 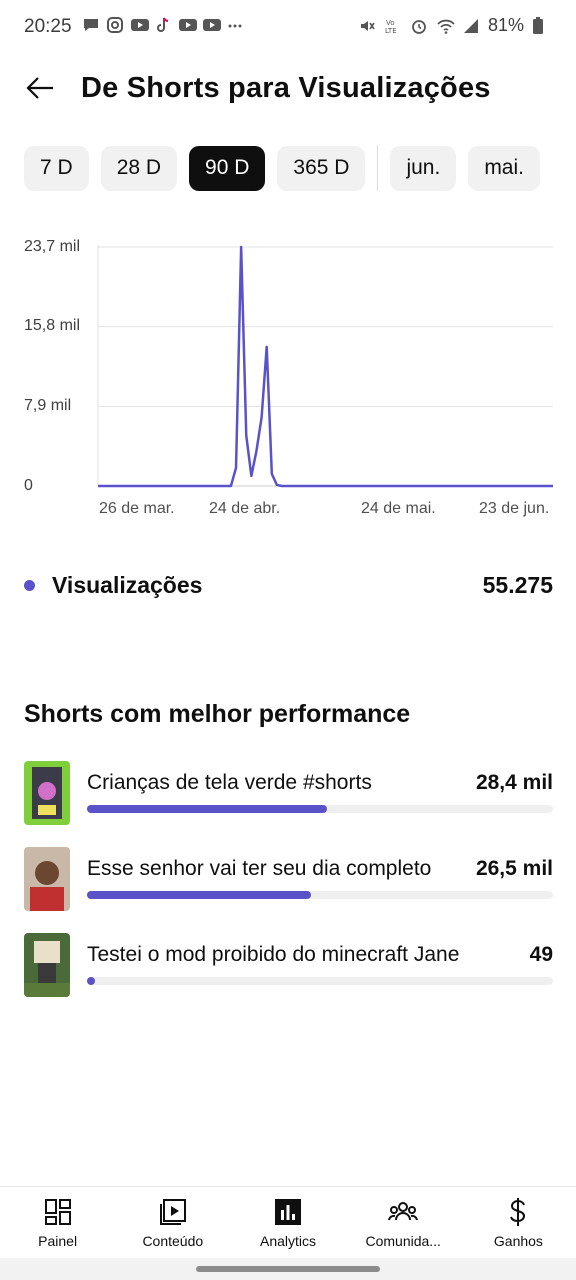 I want to click on short-title: Crianças de tela verde #shorts, so click(x=229, y=782).